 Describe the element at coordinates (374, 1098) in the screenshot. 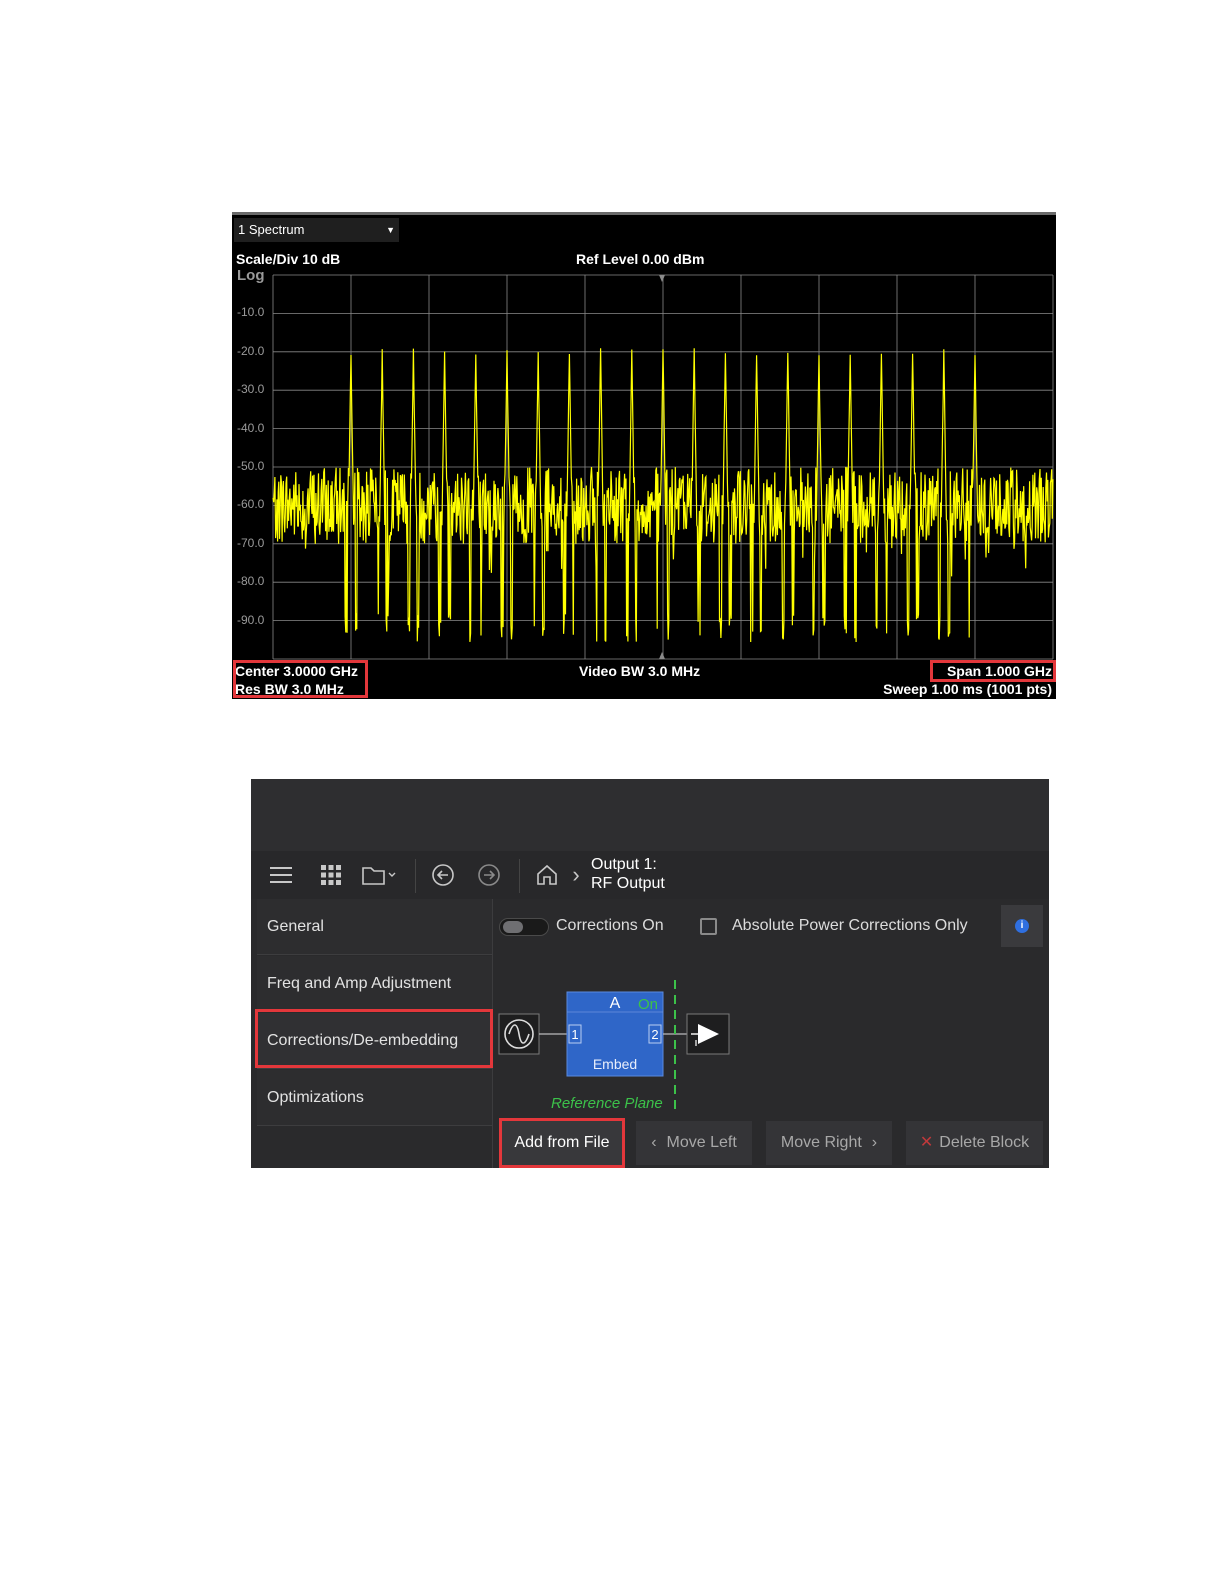

I see `sidebar-item-optimizations: Optimizations` at that location.